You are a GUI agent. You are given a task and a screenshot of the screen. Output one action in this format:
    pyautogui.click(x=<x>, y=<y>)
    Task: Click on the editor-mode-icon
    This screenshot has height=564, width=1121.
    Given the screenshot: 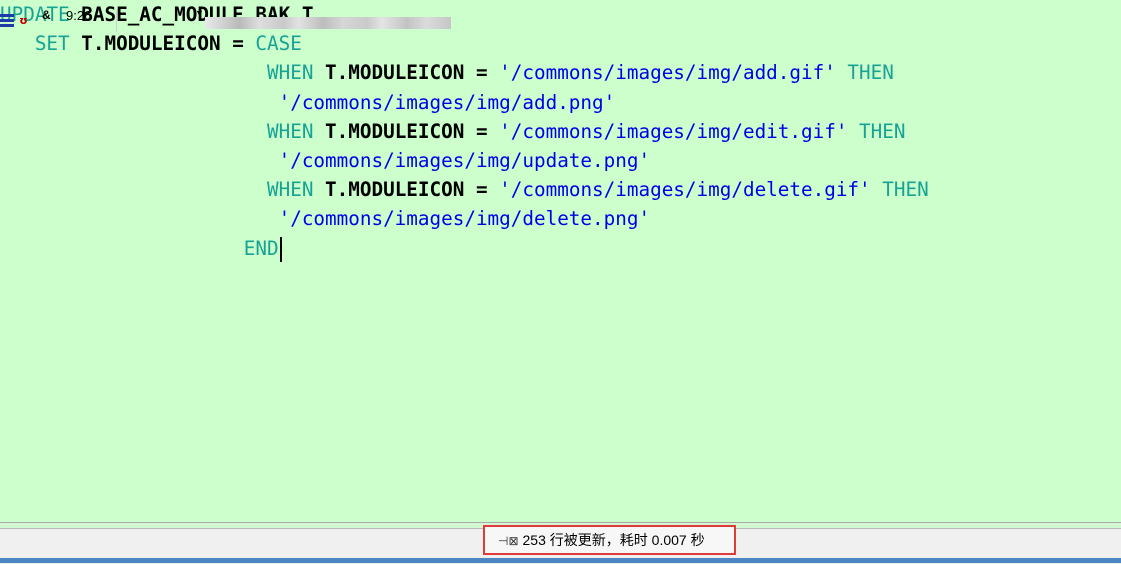 What is the action you would take?
    pyautogui.click(x=7, y=21)
    